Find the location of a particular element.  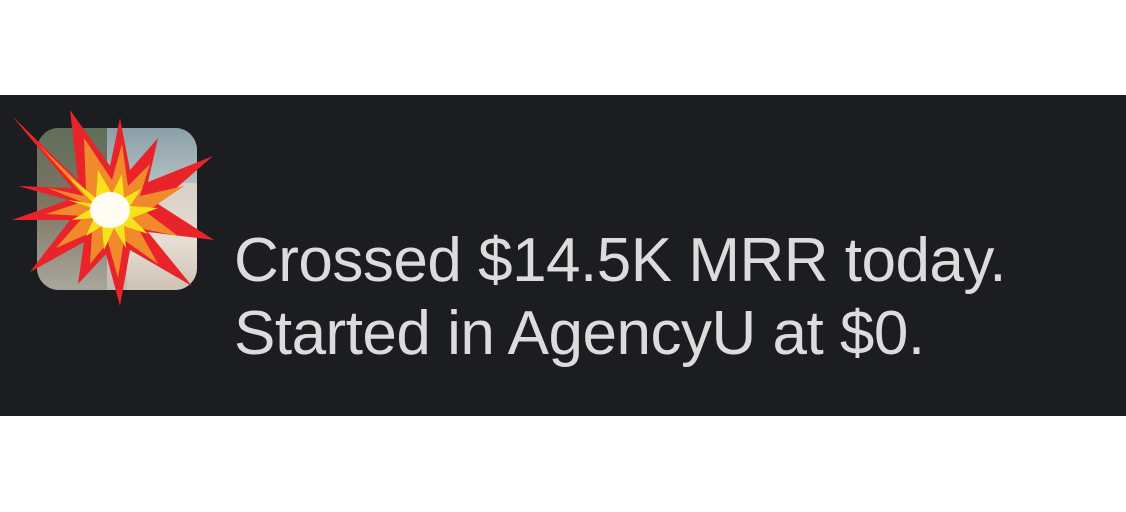

message-line-2: Started in AgencyU at $0. is located at coordinates (579, 333).